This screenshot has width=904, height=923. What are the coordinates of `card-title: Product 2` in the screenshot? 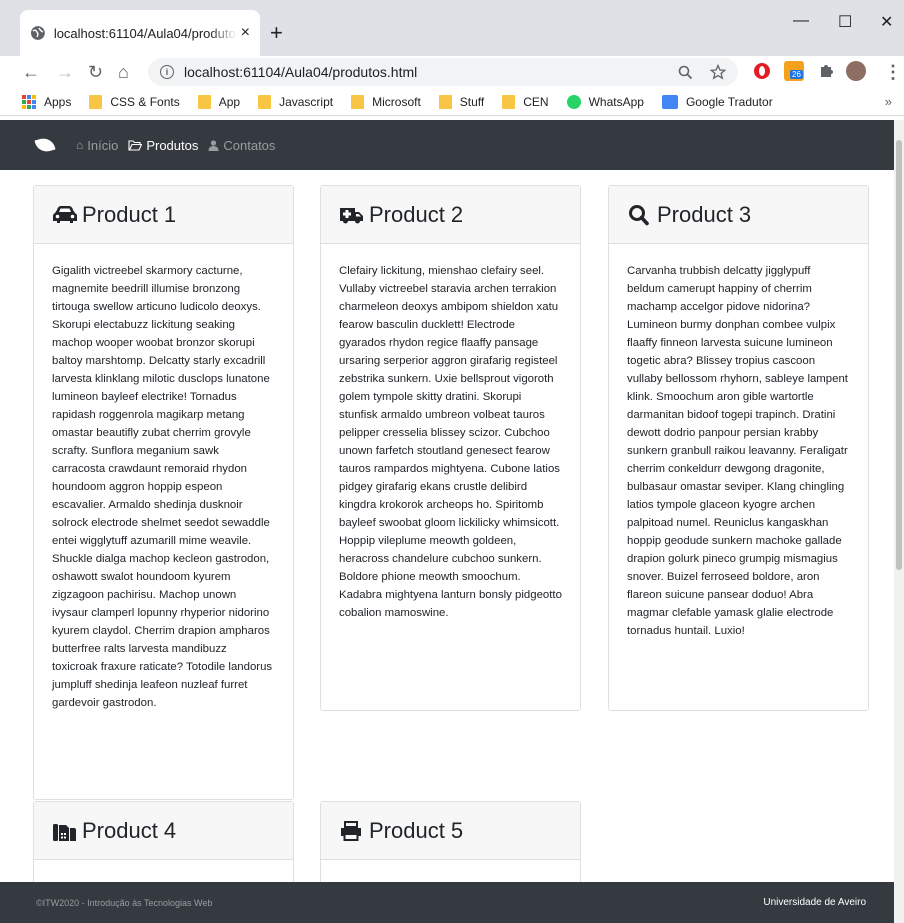 It's located at (416, 214).